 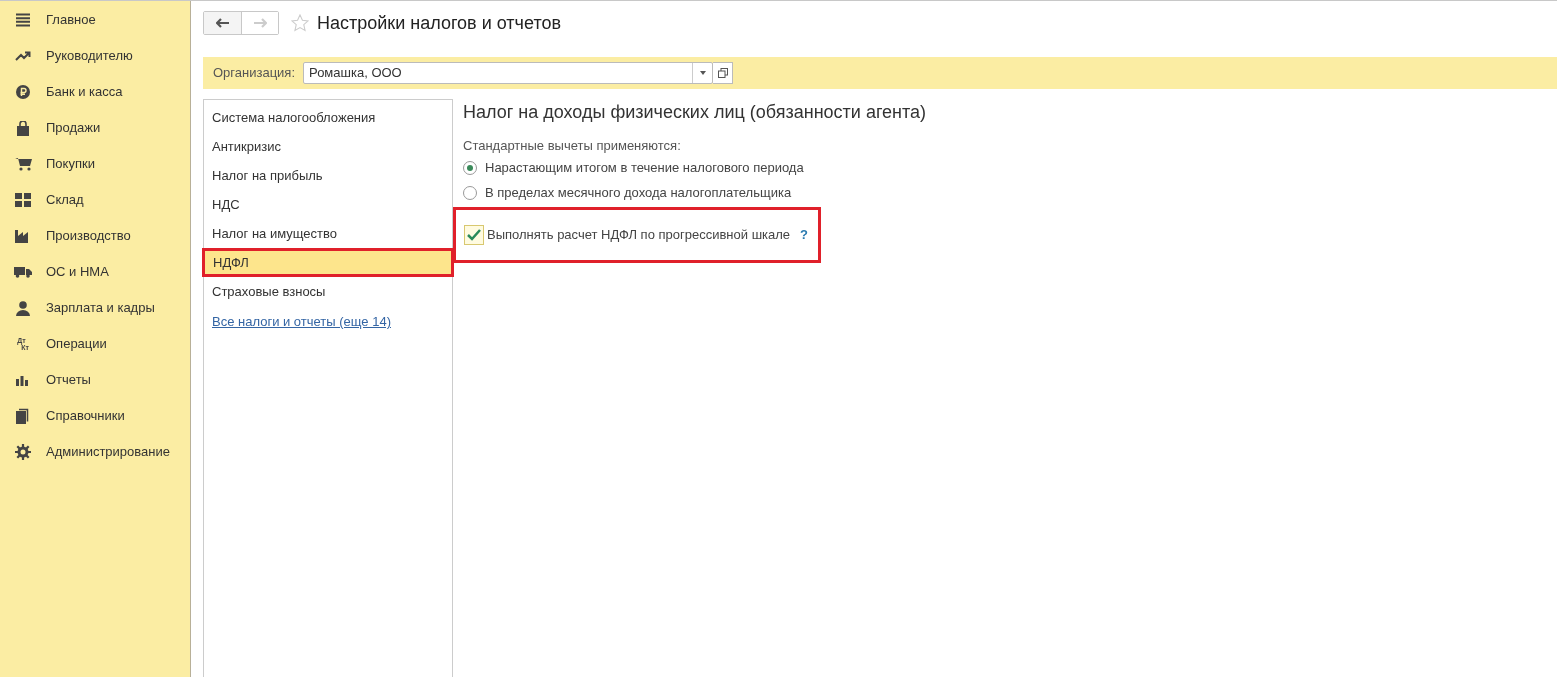 What do you see at coordinates (23, 452) in the screenshot?
I see `gear-icon` at bounding box center [23, 452].